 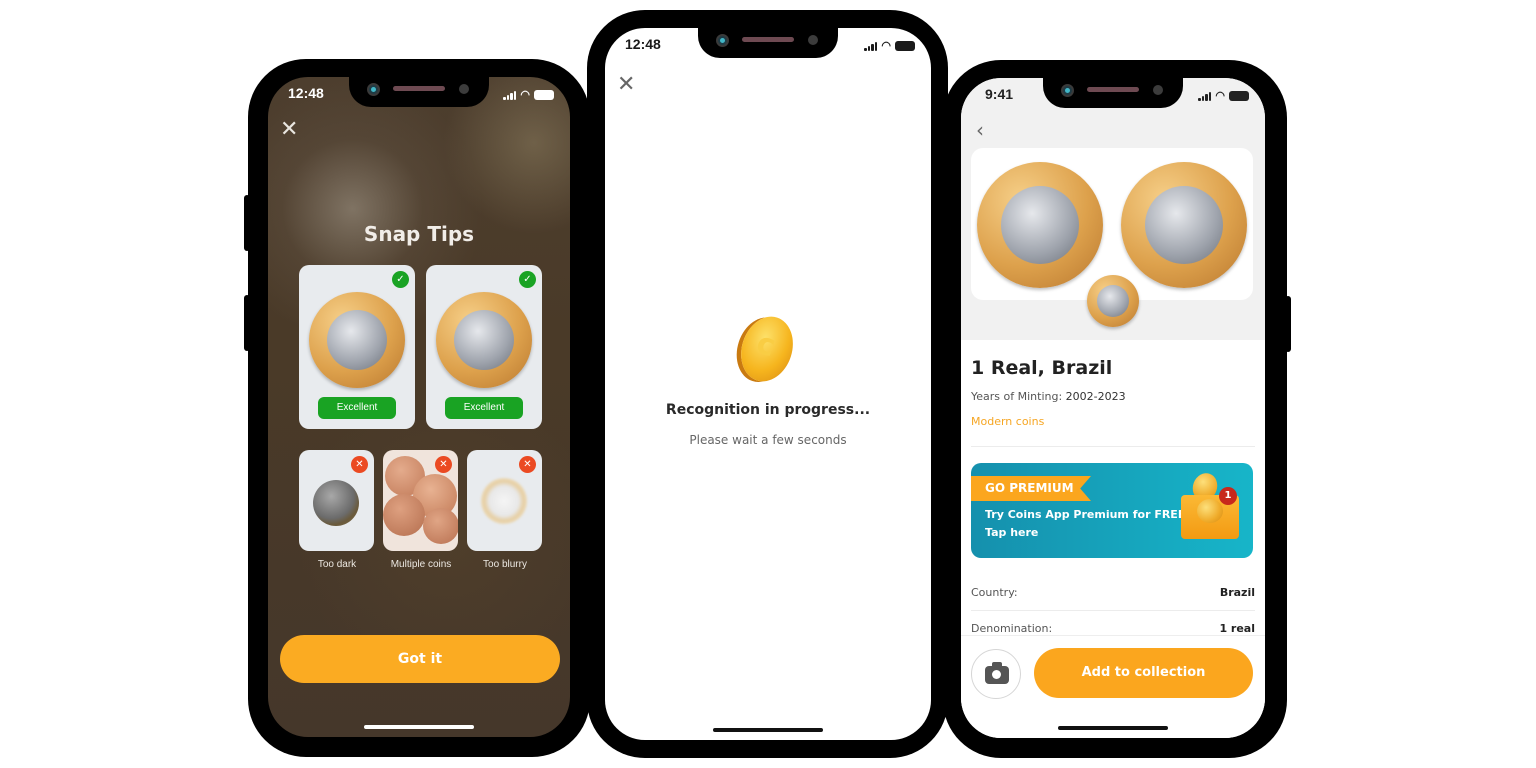 I want to click on bottom-action-bar: Add to collection, so click(x=1113, y=686).